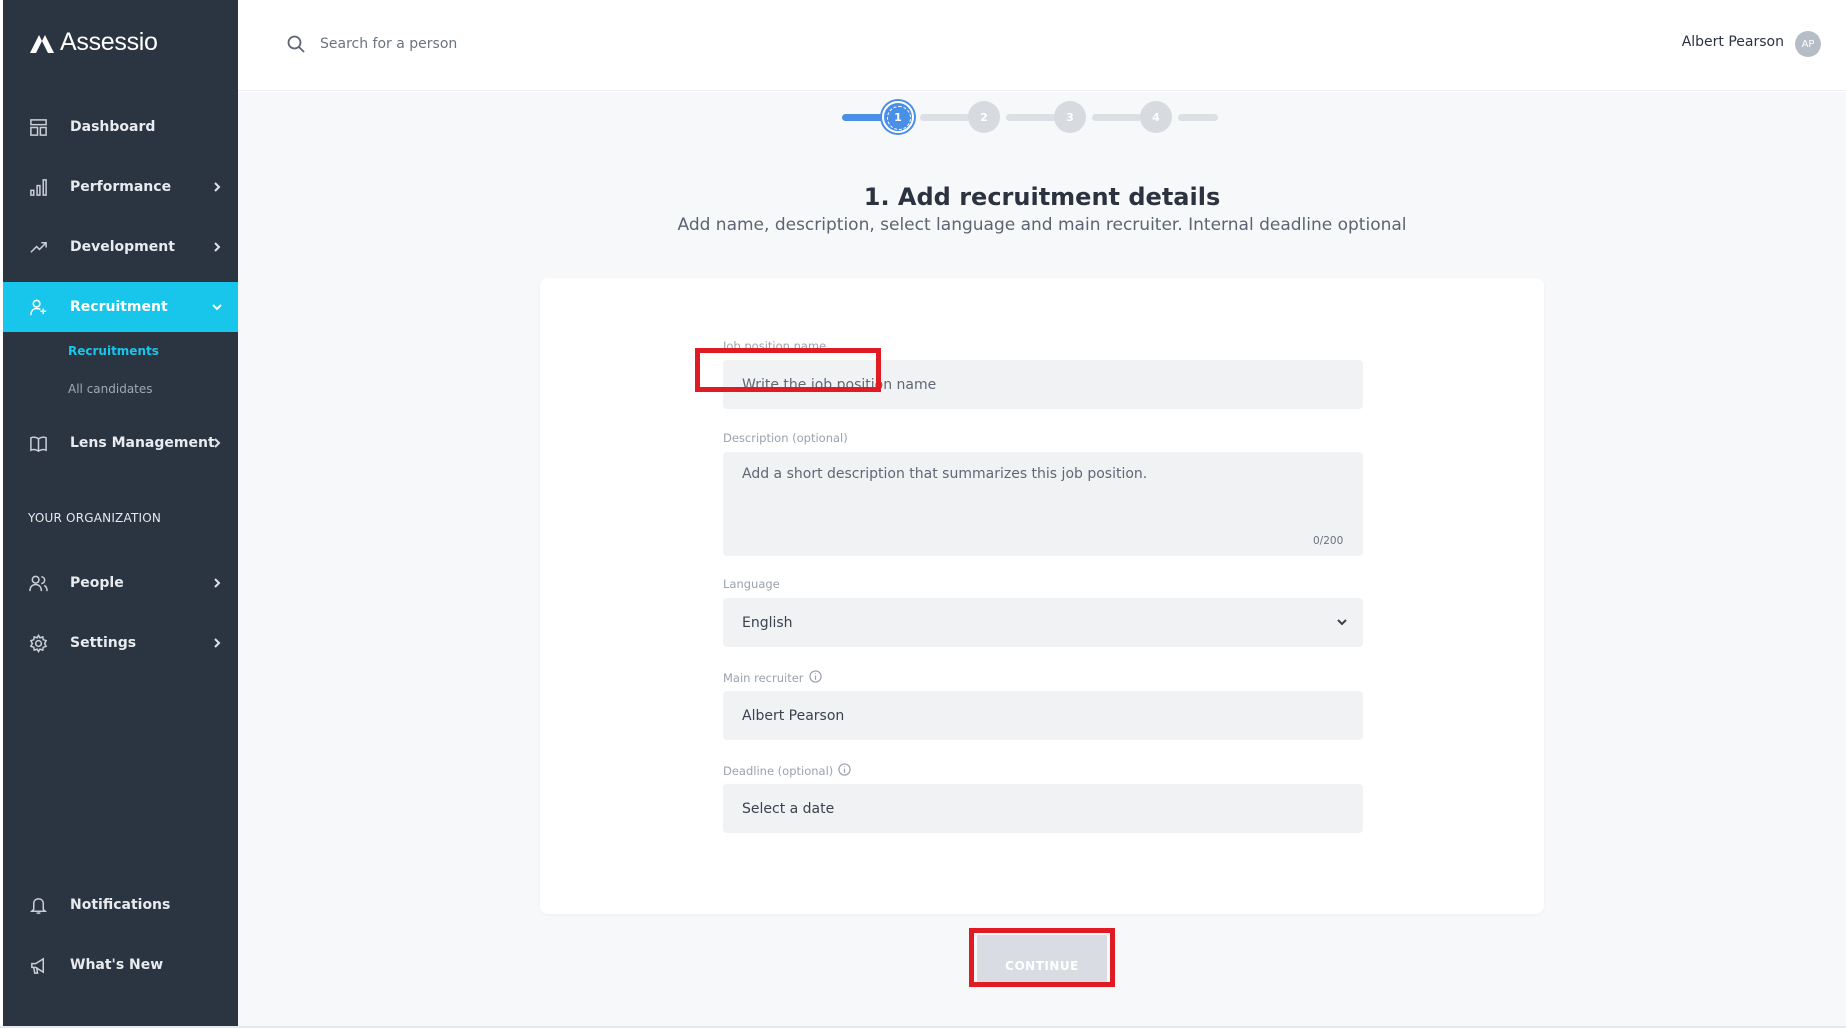 The width and height of the screenshot is (1846, 1028). I want to click on bar-chart-icon, so click(38, 187).